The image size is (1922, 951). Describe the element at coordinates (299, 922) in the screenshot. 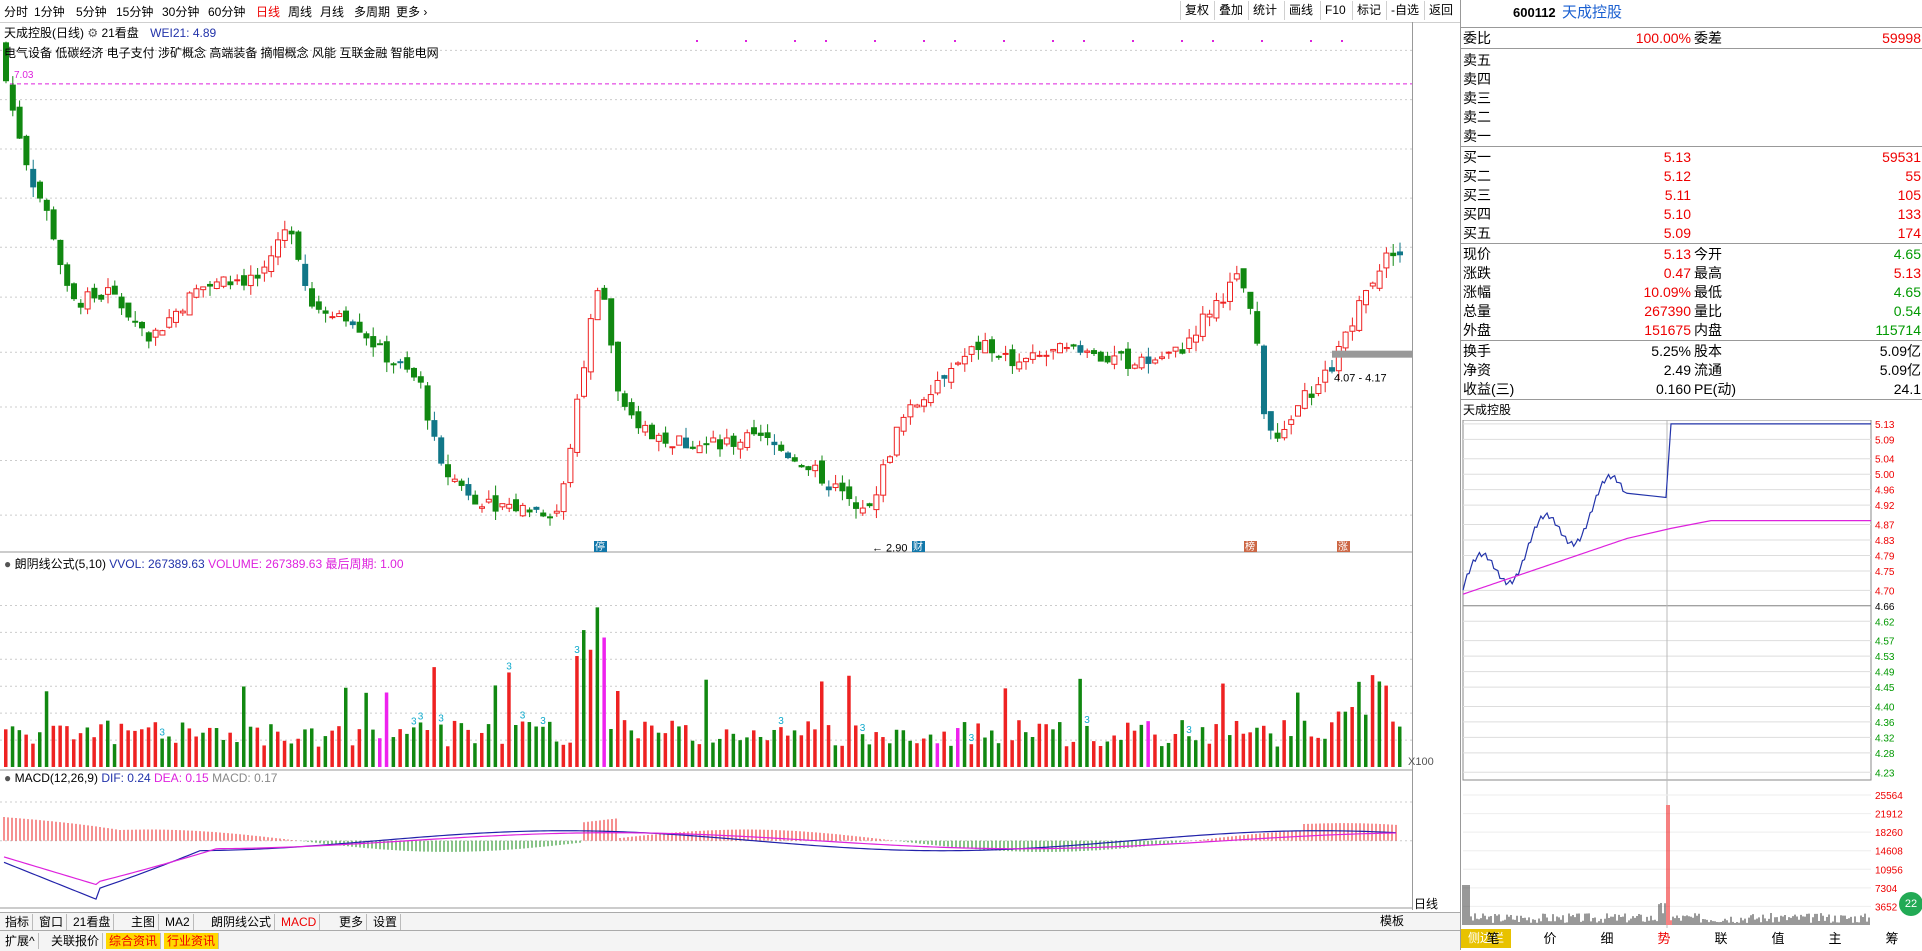

I see `indicator-tab-6: MACD` at that location.